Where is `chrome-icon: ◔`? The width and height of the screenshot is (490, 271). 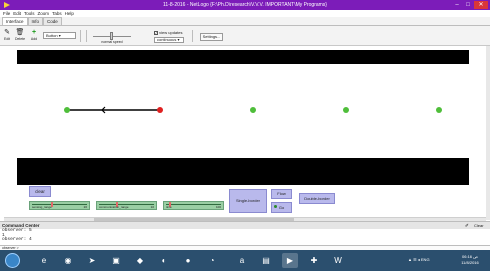
chrome-icon: ◔ is located at coordinates (212, 260).